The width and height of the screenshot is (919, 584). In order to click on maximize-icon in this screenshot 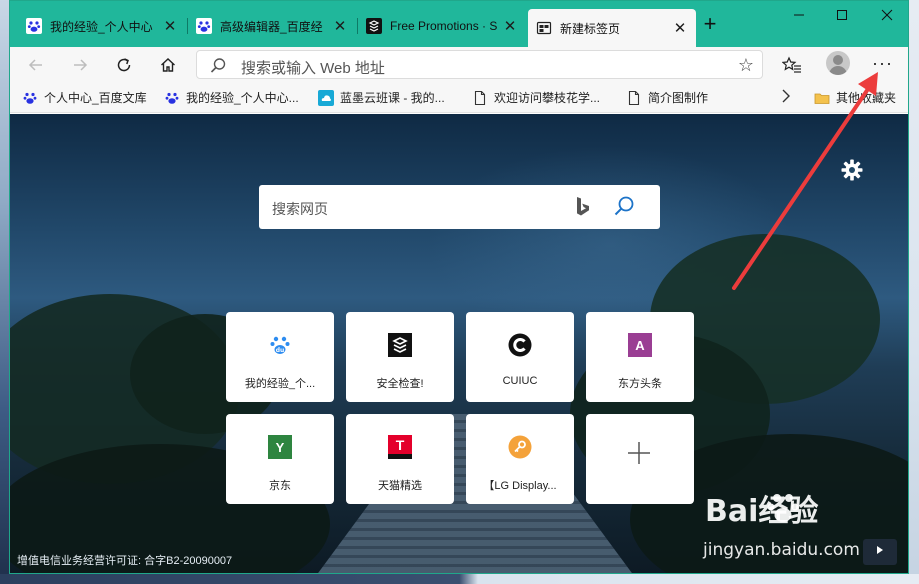, I will do `click(842, 15)`.